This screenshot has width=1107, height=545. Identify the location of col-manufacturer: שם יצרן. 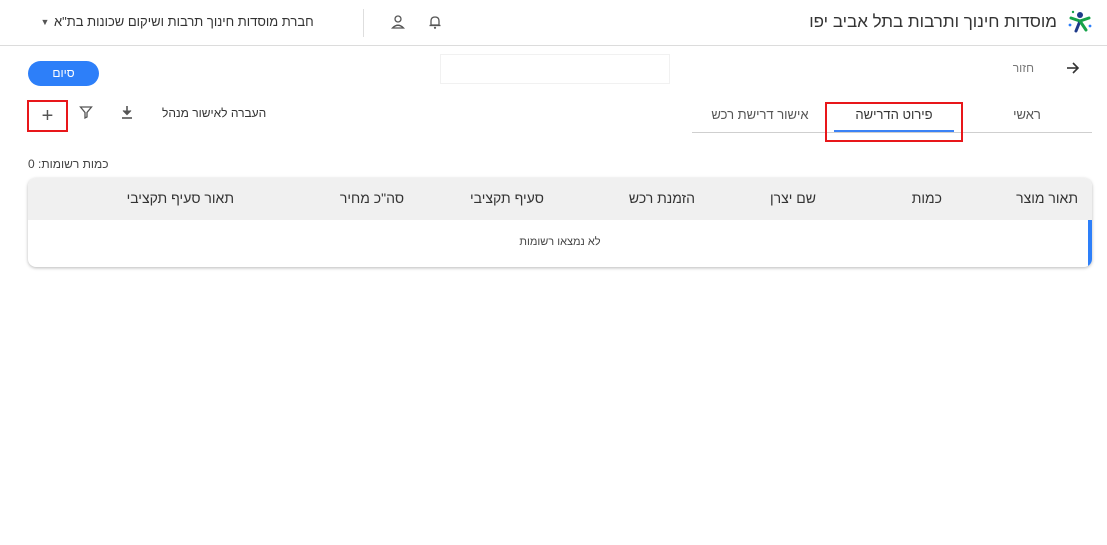
(793, 198).